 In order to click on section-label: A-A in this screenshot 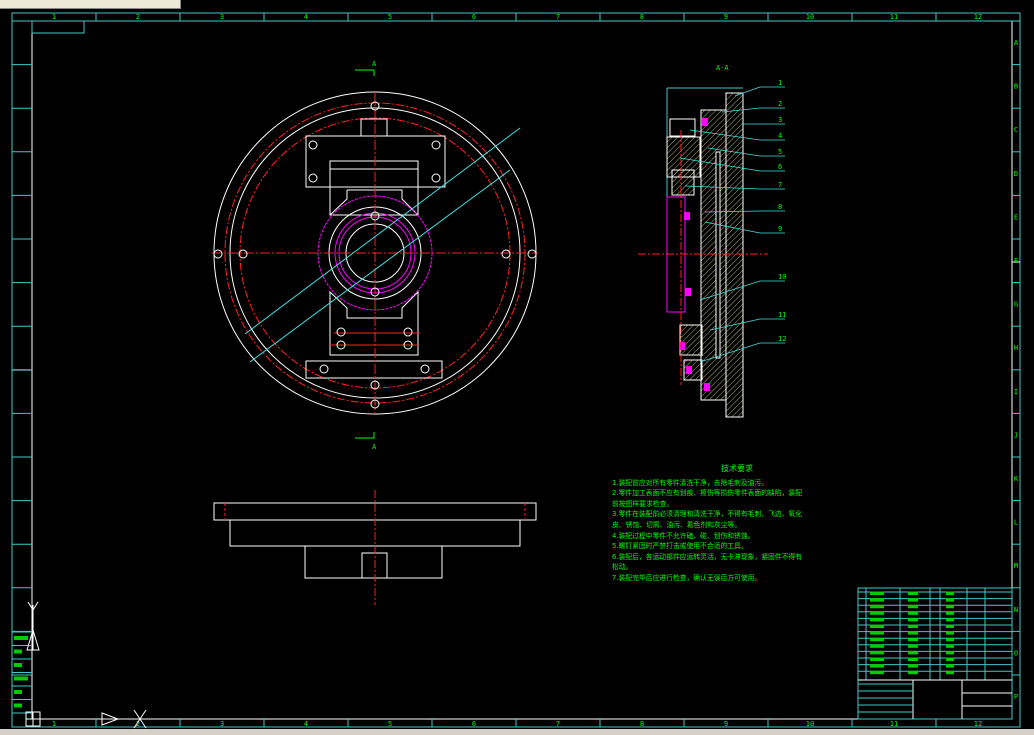, I will do `click(722, 68)`.